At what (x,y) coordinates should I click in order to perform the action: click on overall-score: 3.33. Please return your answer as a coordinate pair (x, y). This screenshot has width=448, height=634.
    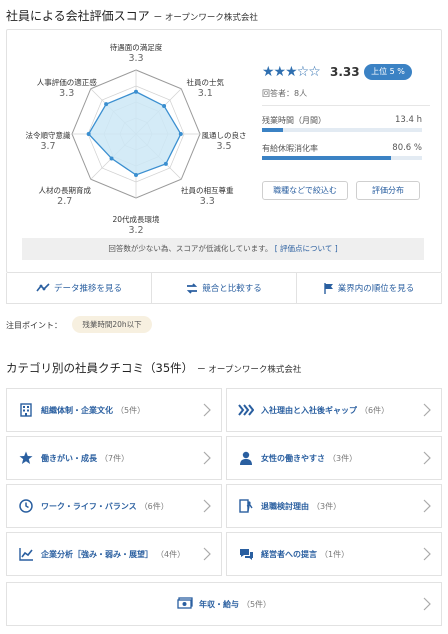
    Looking at the image, I should click on (345, 72).